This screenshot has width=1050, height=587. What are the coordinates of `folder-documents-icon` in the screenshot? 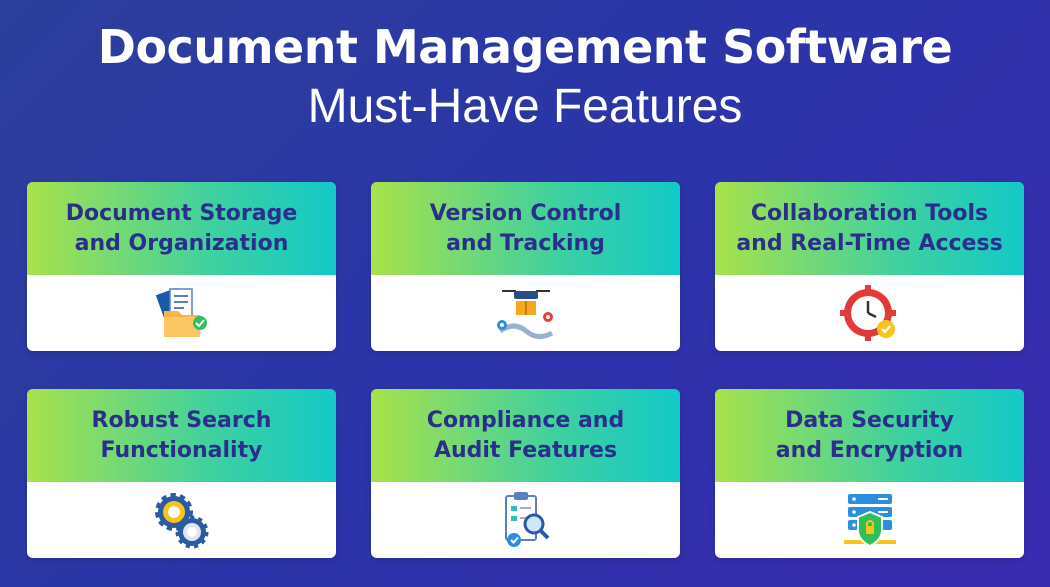 It's located at (181, 312).